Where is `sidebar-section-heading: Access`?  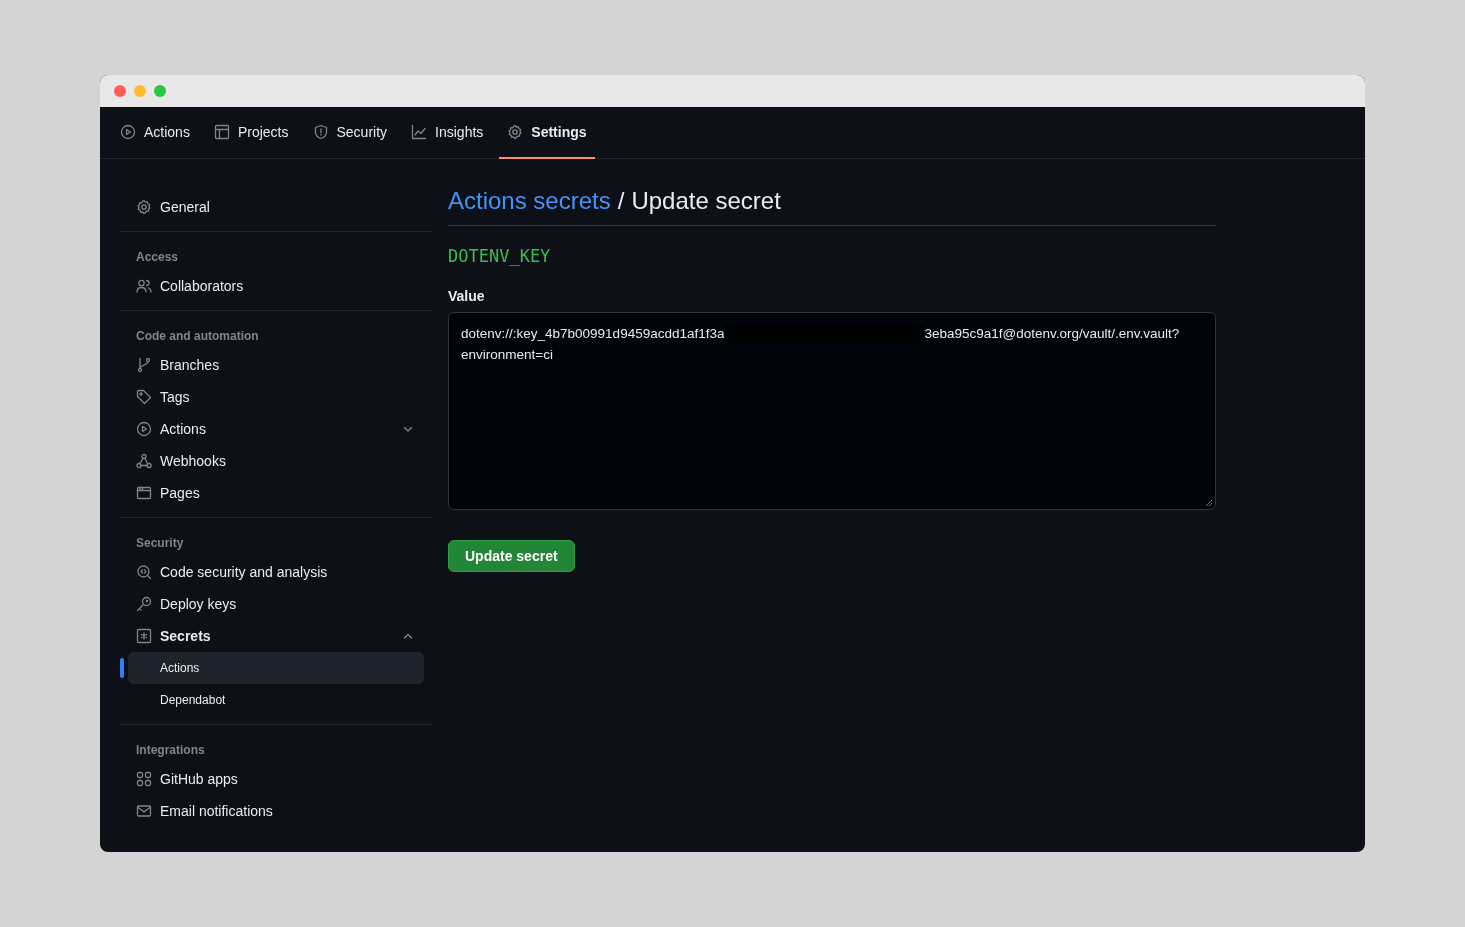
sidebar-section-heading: Access is located at coordinates (157, 257).